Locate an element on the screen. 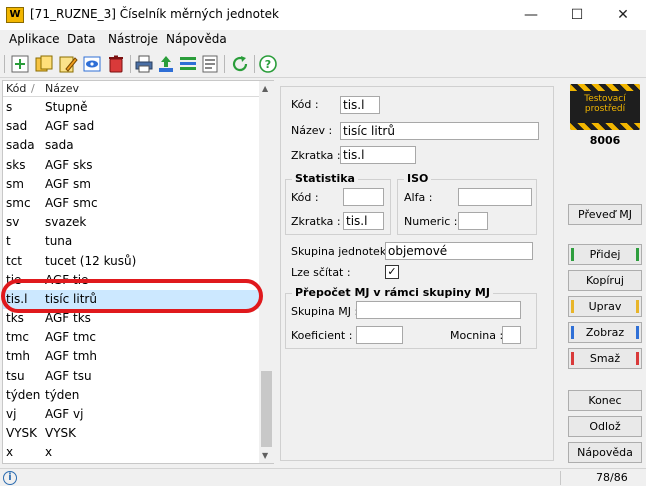  delete-icon is located at coordinates (116, 64).